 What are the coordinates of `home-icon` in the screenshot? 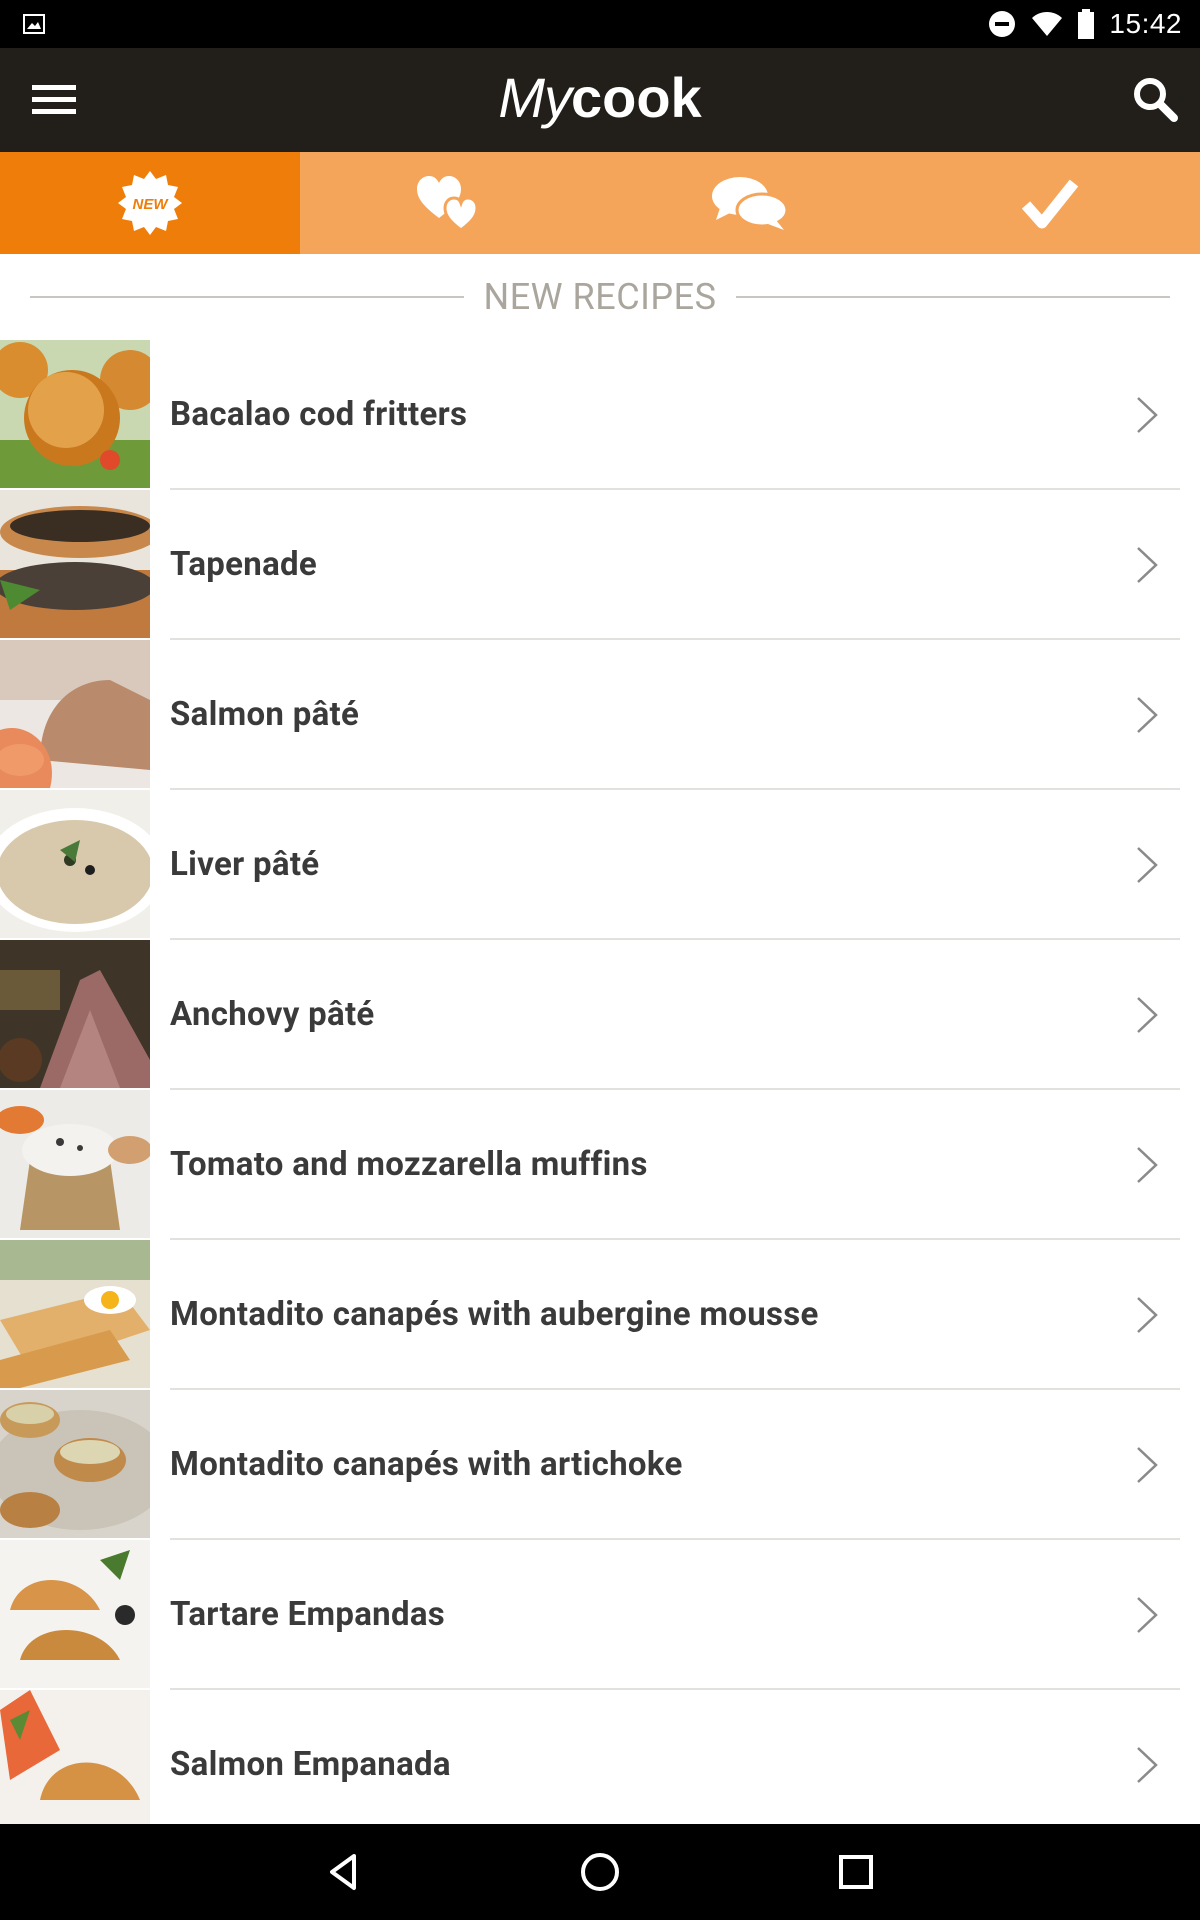 It's located at (600, 1872).